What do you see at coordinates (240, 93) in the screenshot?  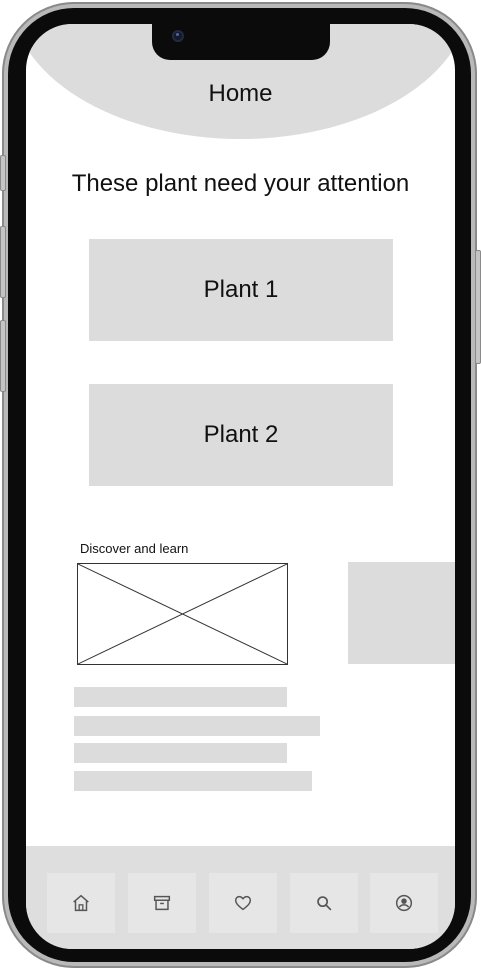 I see `page-title: Home` at bounding box center [240, 93].